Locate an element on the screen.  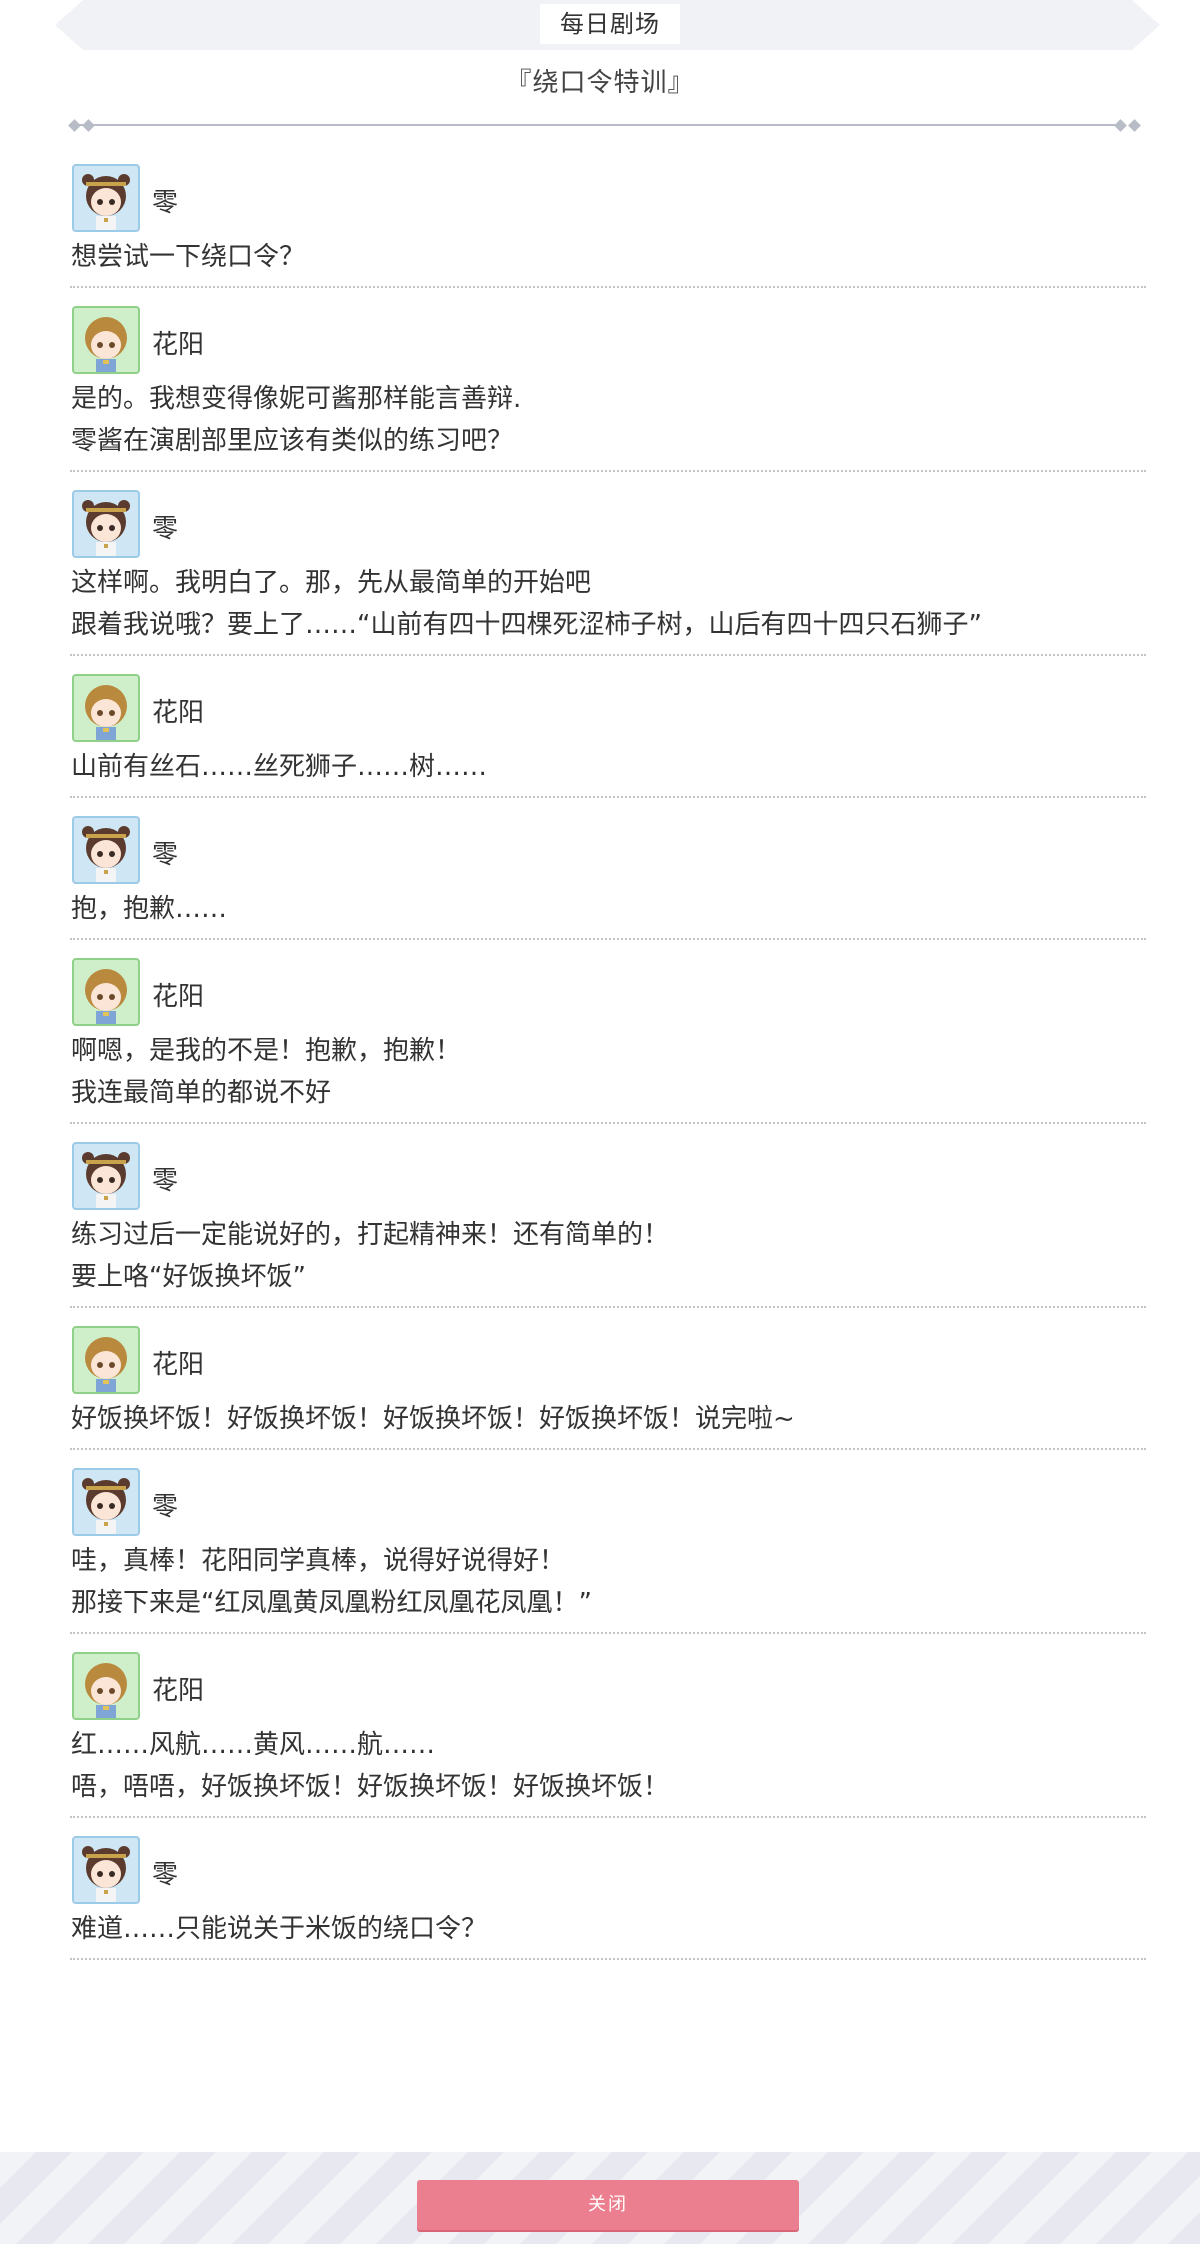
dialog-line: 跟着我说哦？要上了……“山前有四十四棵死涩柿子树，山后有四十四只石狮子” is located at coordinates (526, 625).